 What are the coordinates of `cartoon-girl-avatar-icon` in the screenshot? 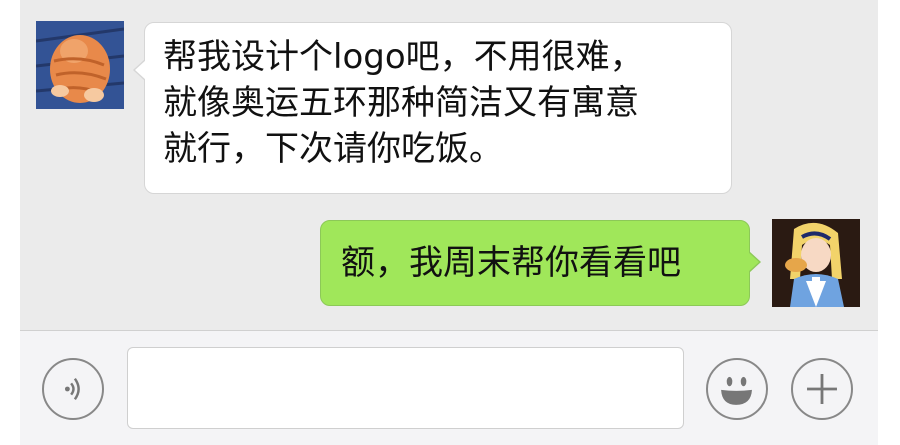 It's located at (816, 263).